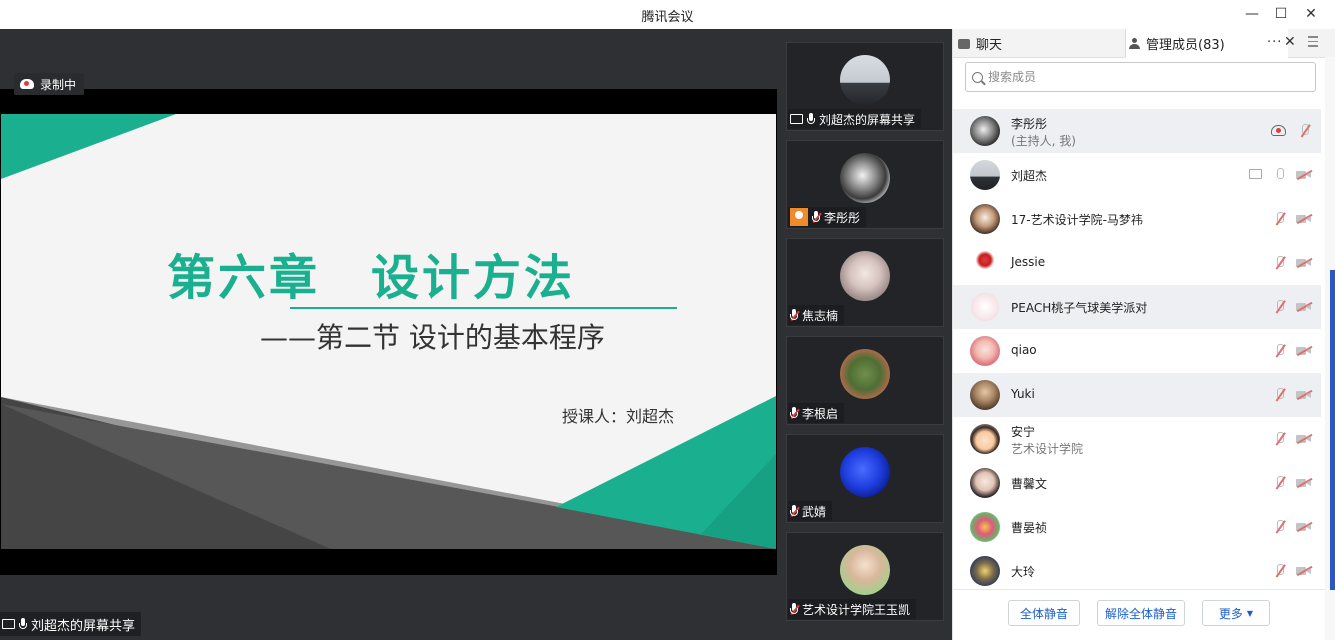 The height and width of the screenshot is (640, 1335). Describe the element at coordinates (1137, 219) in the screenshot. I see `list-item: 17-艺术设计学院-马梦祎` at that location.